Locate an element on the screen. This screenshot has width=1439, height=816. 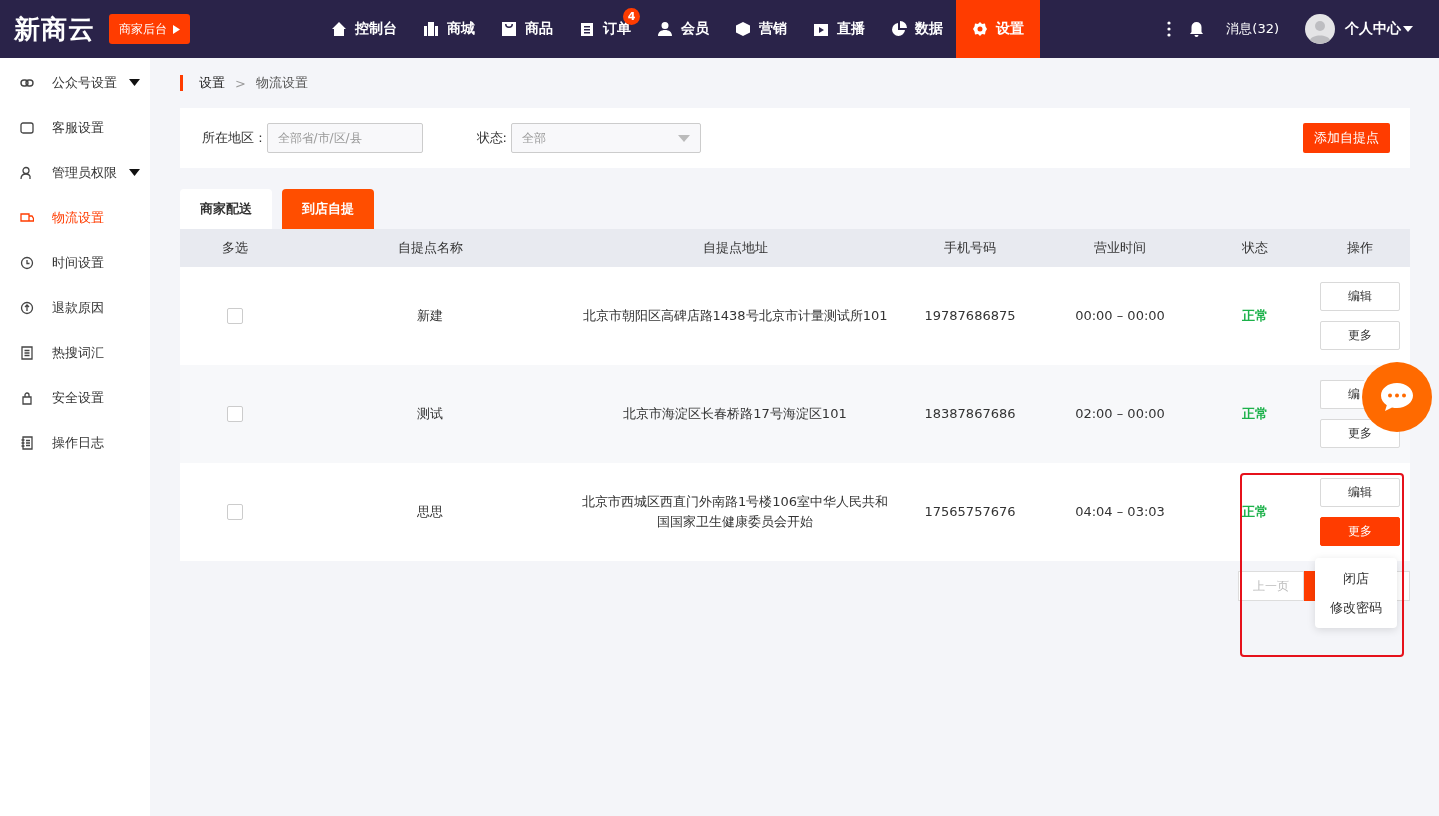
nav-tab: 设置 is located at coordinates (998, 29).